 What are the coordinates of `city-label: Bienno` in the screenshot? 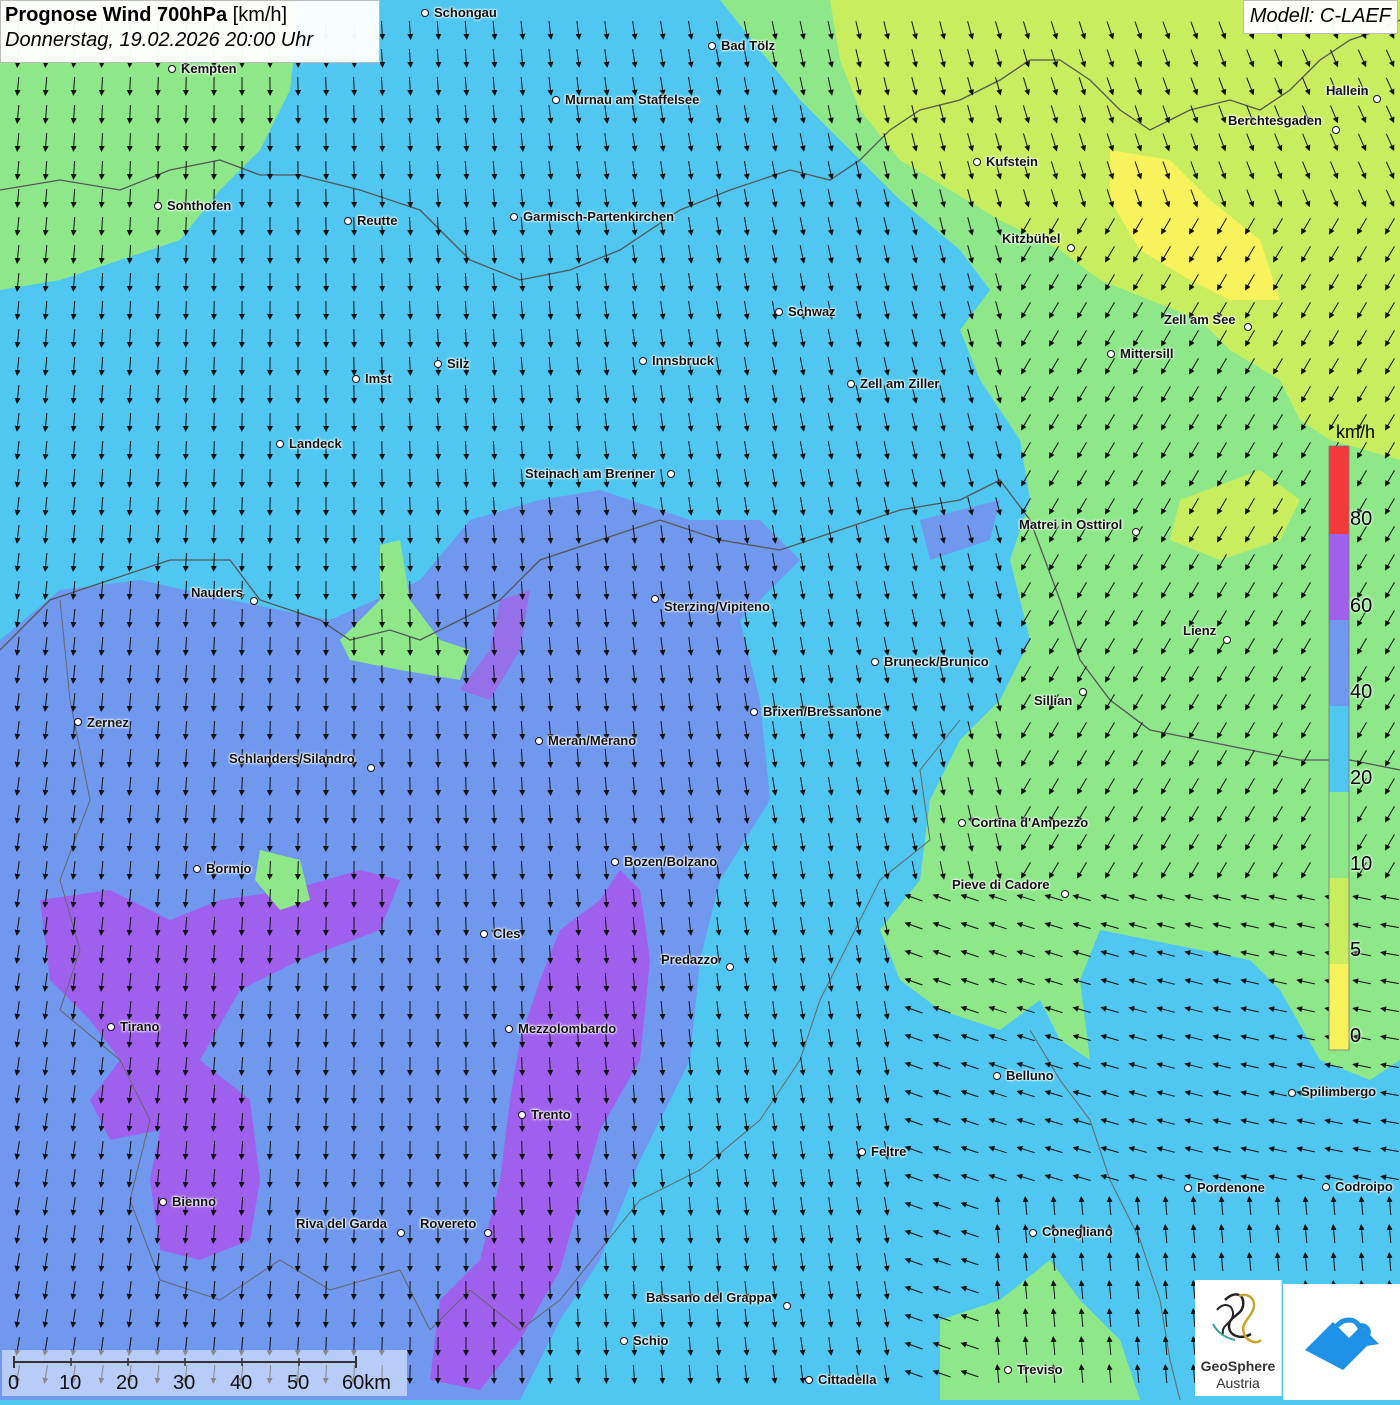 It's located at (194, 1202).